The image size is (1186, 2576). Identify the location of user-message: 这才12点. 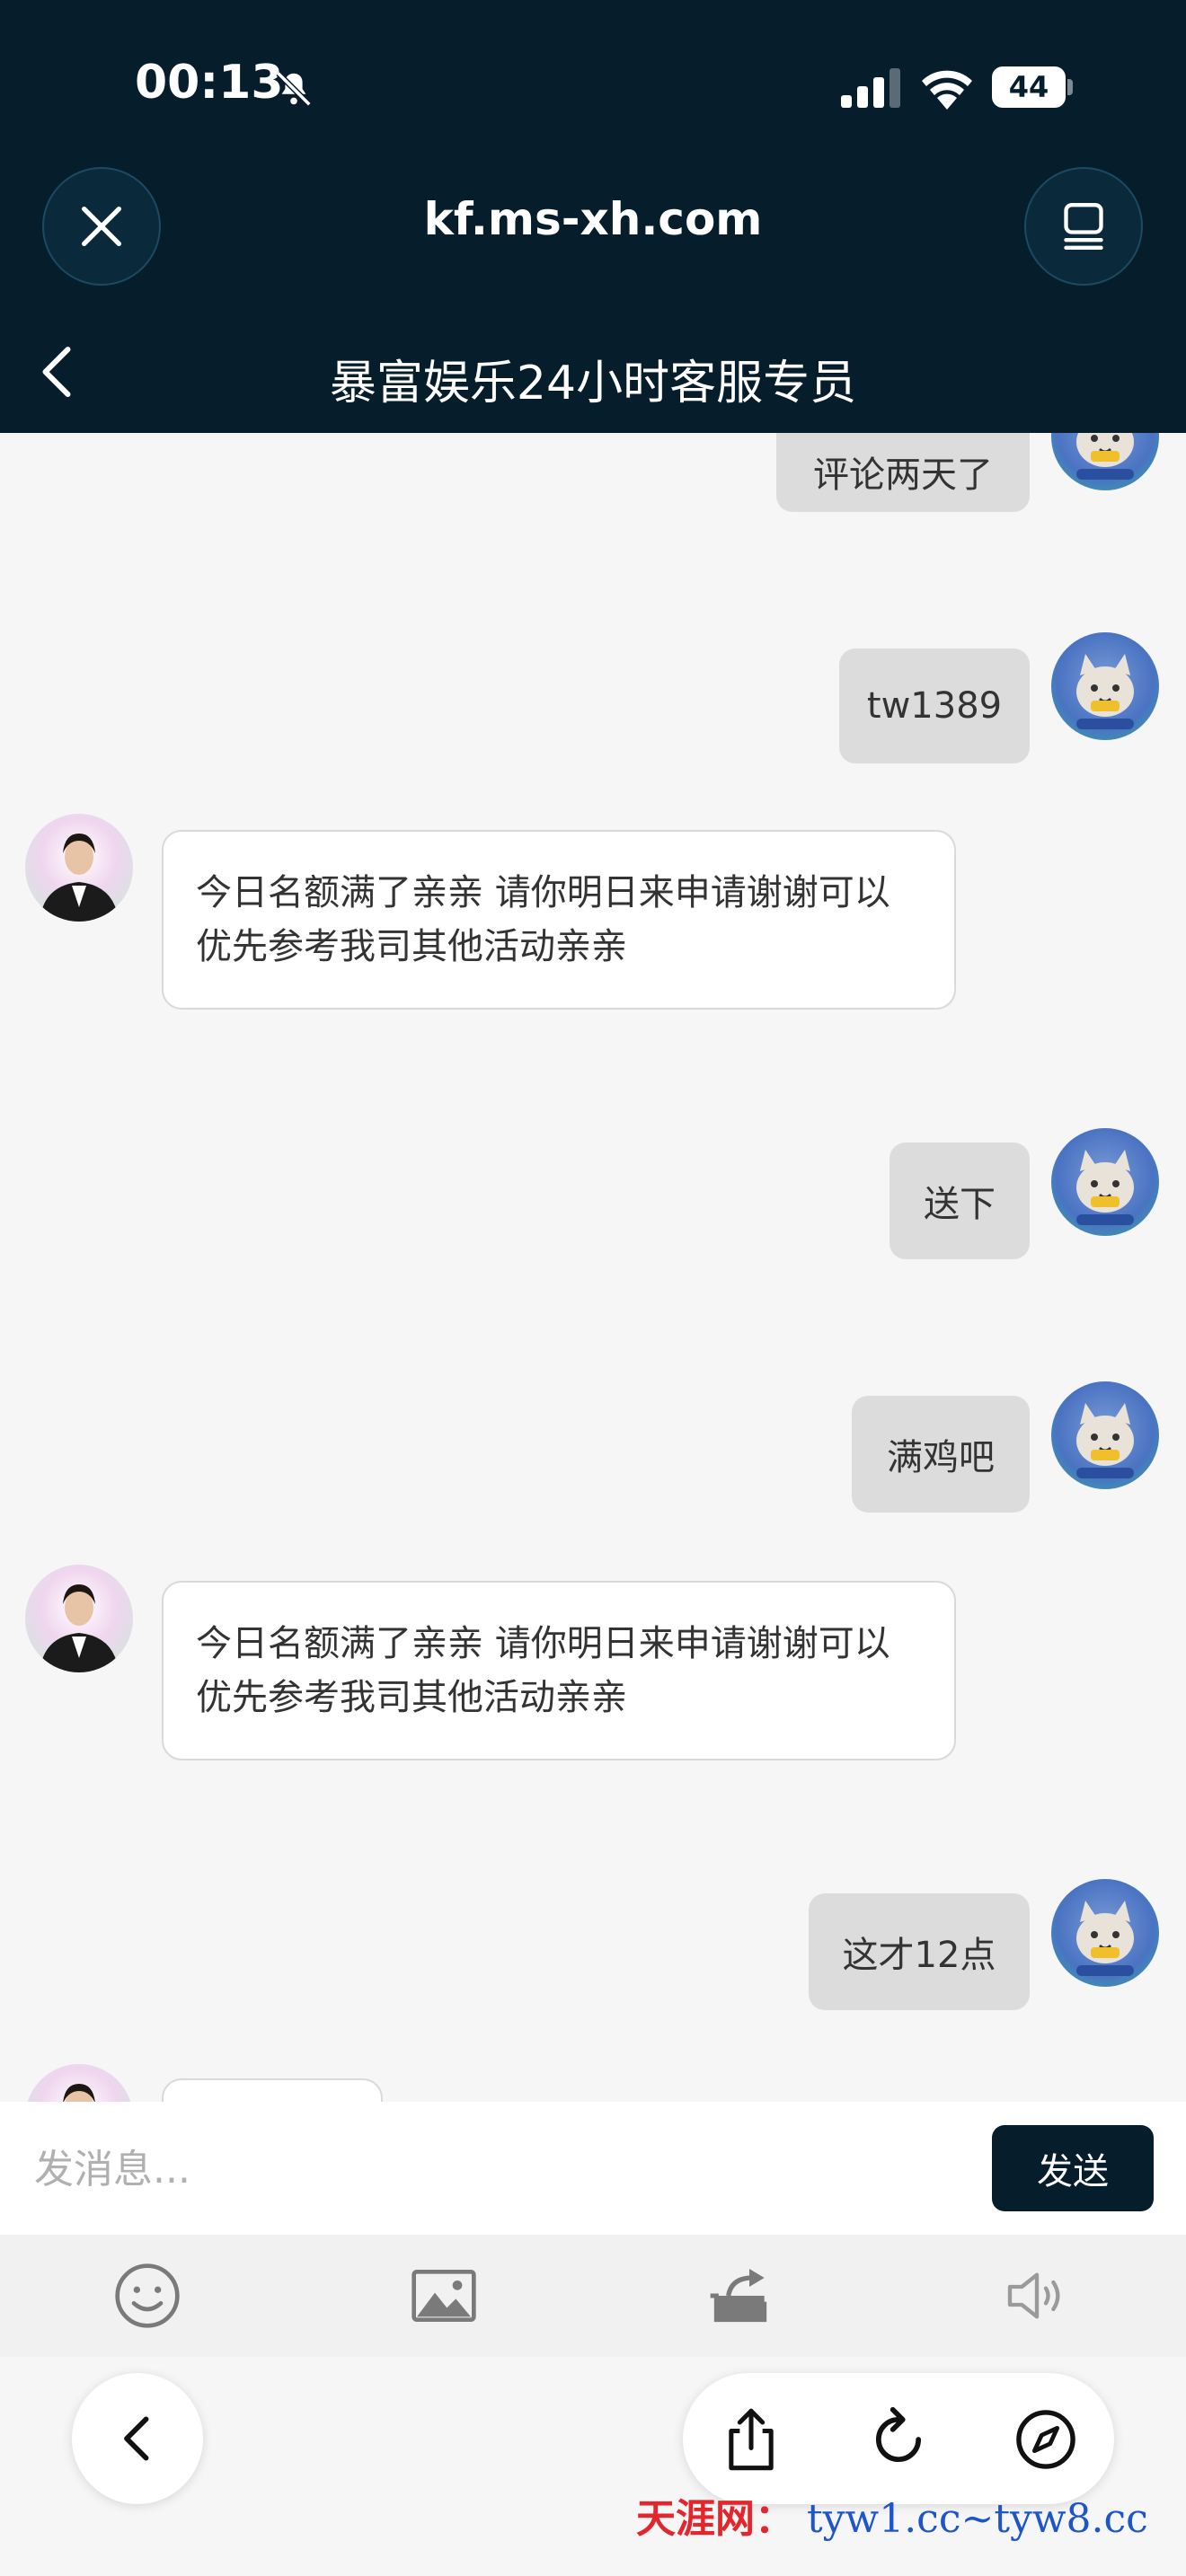
(919, 1951).